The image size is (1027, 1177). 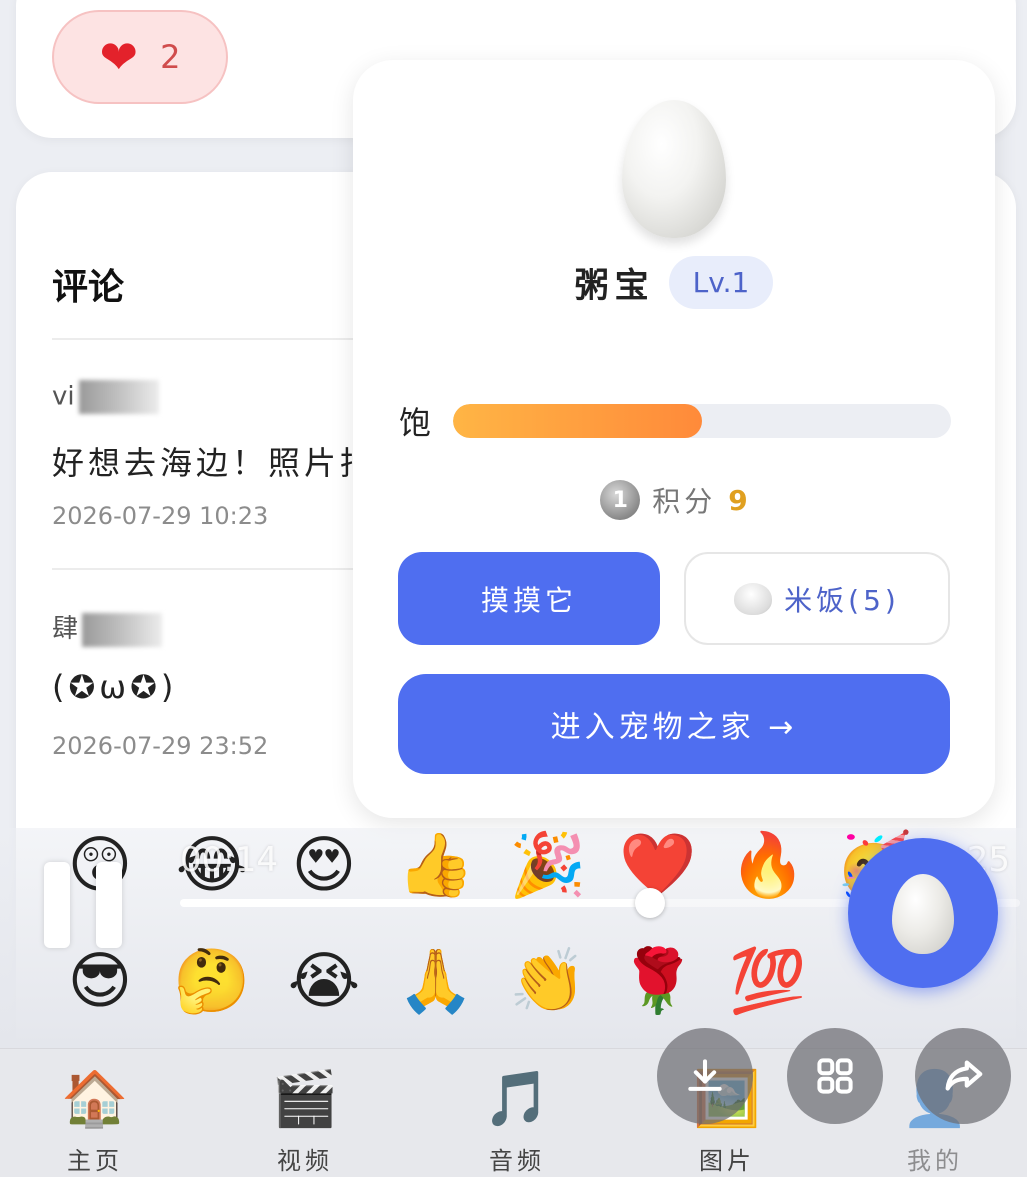 What do you see at coordinates (577, 421) in the screenshot?
I see `hunger-bar-fill` at bounding box center [577, 421].